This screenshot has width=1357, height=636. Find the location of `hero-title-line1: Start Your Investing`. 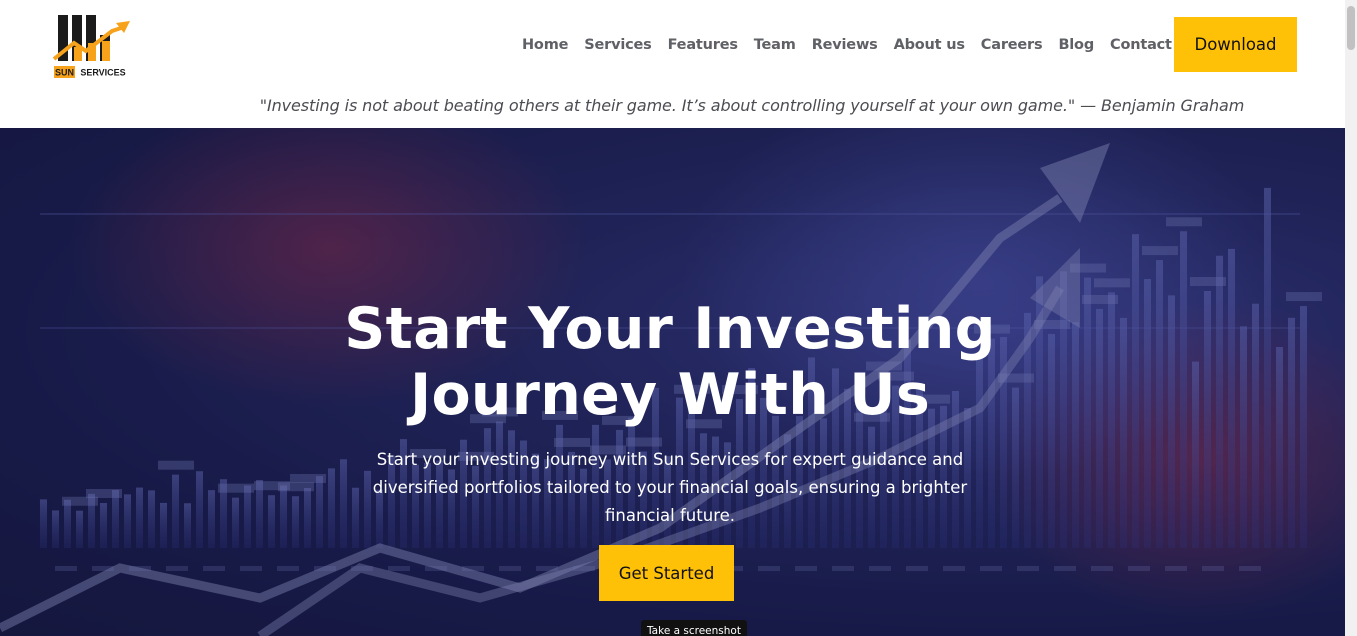

hero-title-line1: Start Your Investing is located at coordinates (670, 329).